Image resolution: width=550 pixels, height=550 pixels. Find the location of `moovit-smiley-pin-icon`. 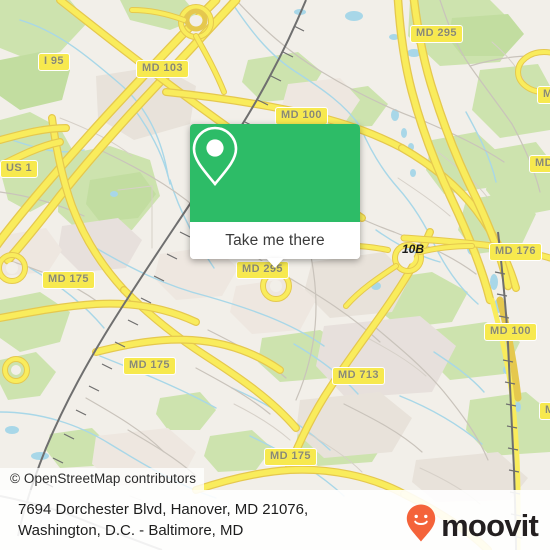

moovit-smiley-pin-icon is located at coordinates (421, 525).